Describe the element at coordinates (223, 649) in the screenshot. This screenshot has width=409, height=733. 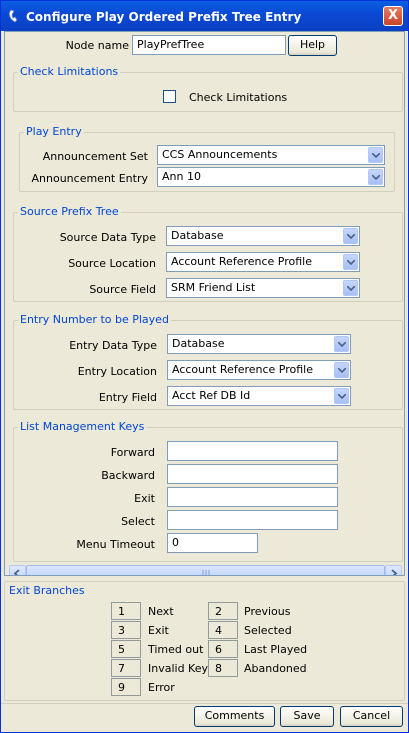
I see `exit-branch-number: 6` at that location.